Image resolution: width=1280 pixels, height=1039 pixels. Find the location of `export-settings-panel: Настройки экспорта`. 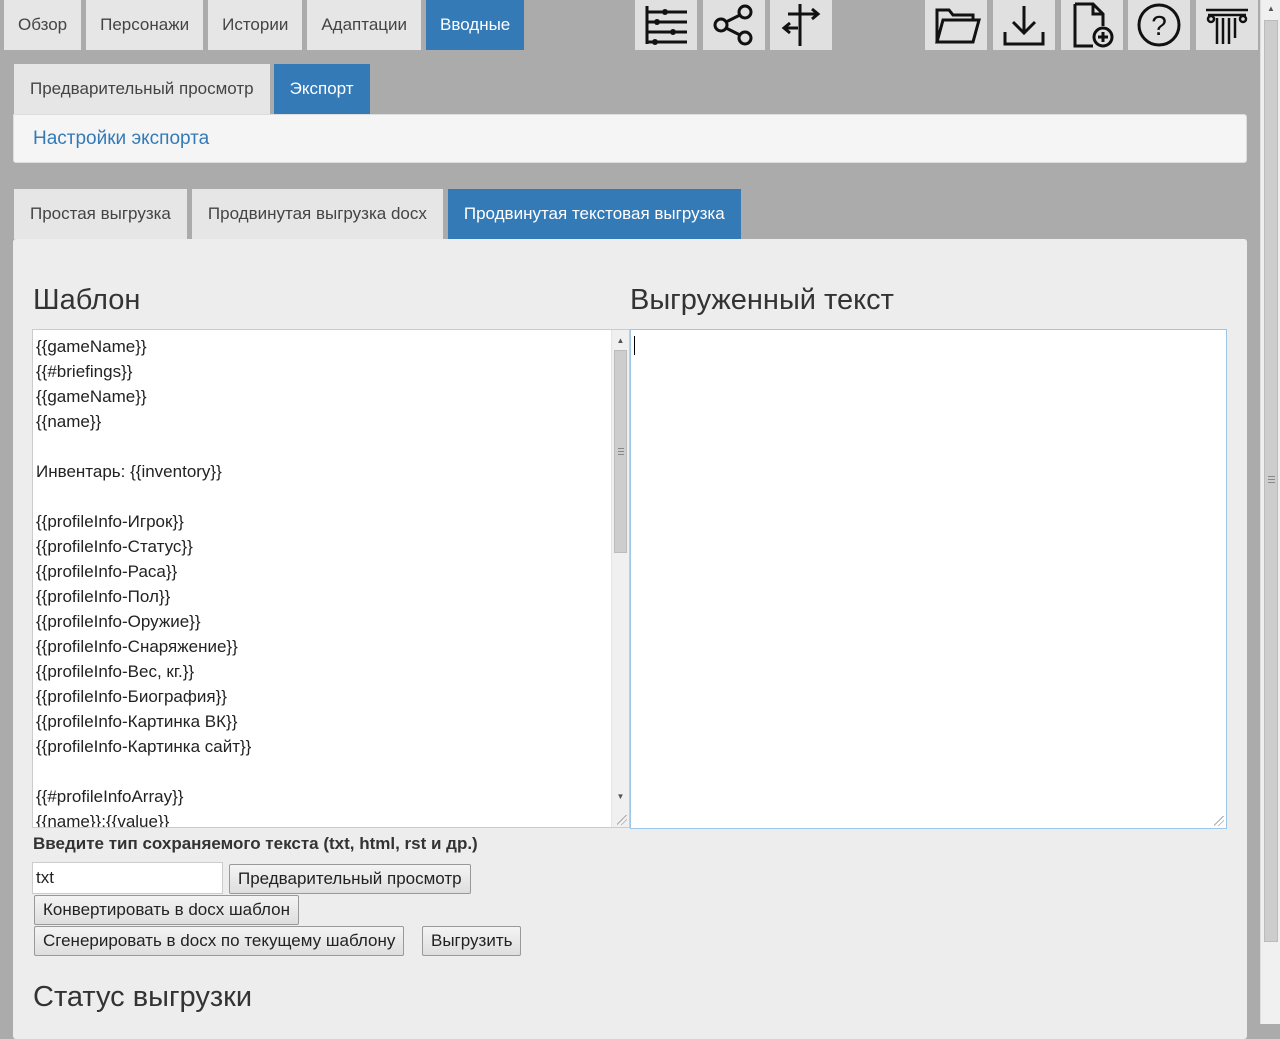

export-settings-panel: Настройки экспорта is located at coordinates (630, 138).